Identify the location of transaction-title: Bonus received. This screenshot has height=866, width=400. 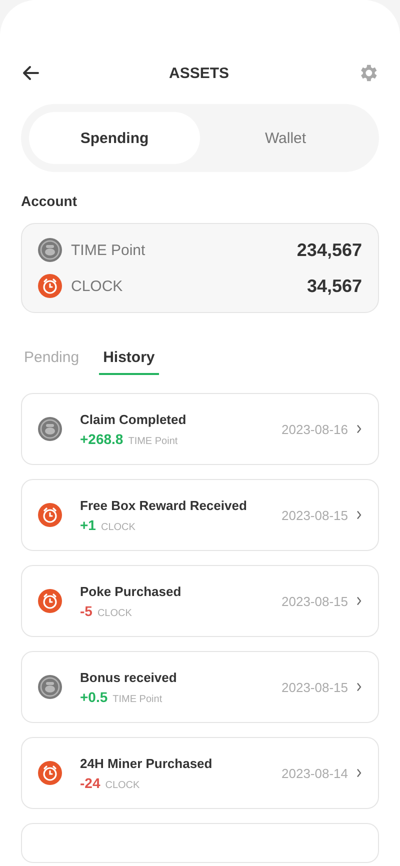
(129, 677).